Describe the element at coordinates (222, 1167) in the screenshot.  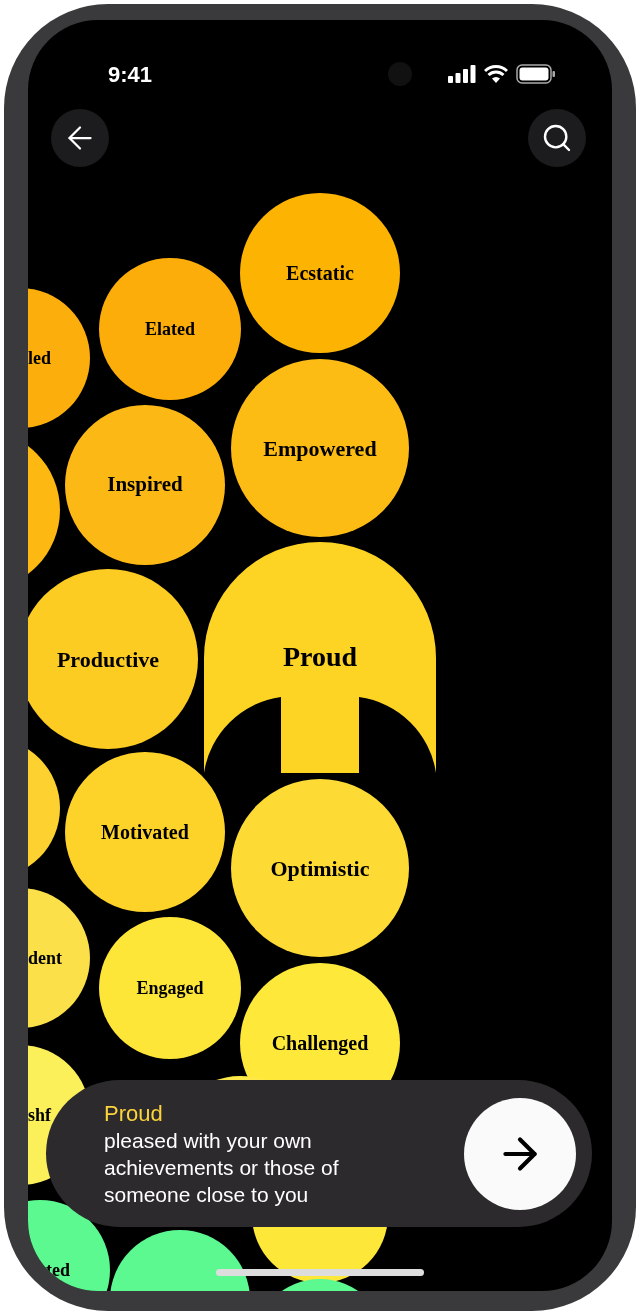
I see `card-description: pleased with your own achievements or those of someone close to you` at that location.